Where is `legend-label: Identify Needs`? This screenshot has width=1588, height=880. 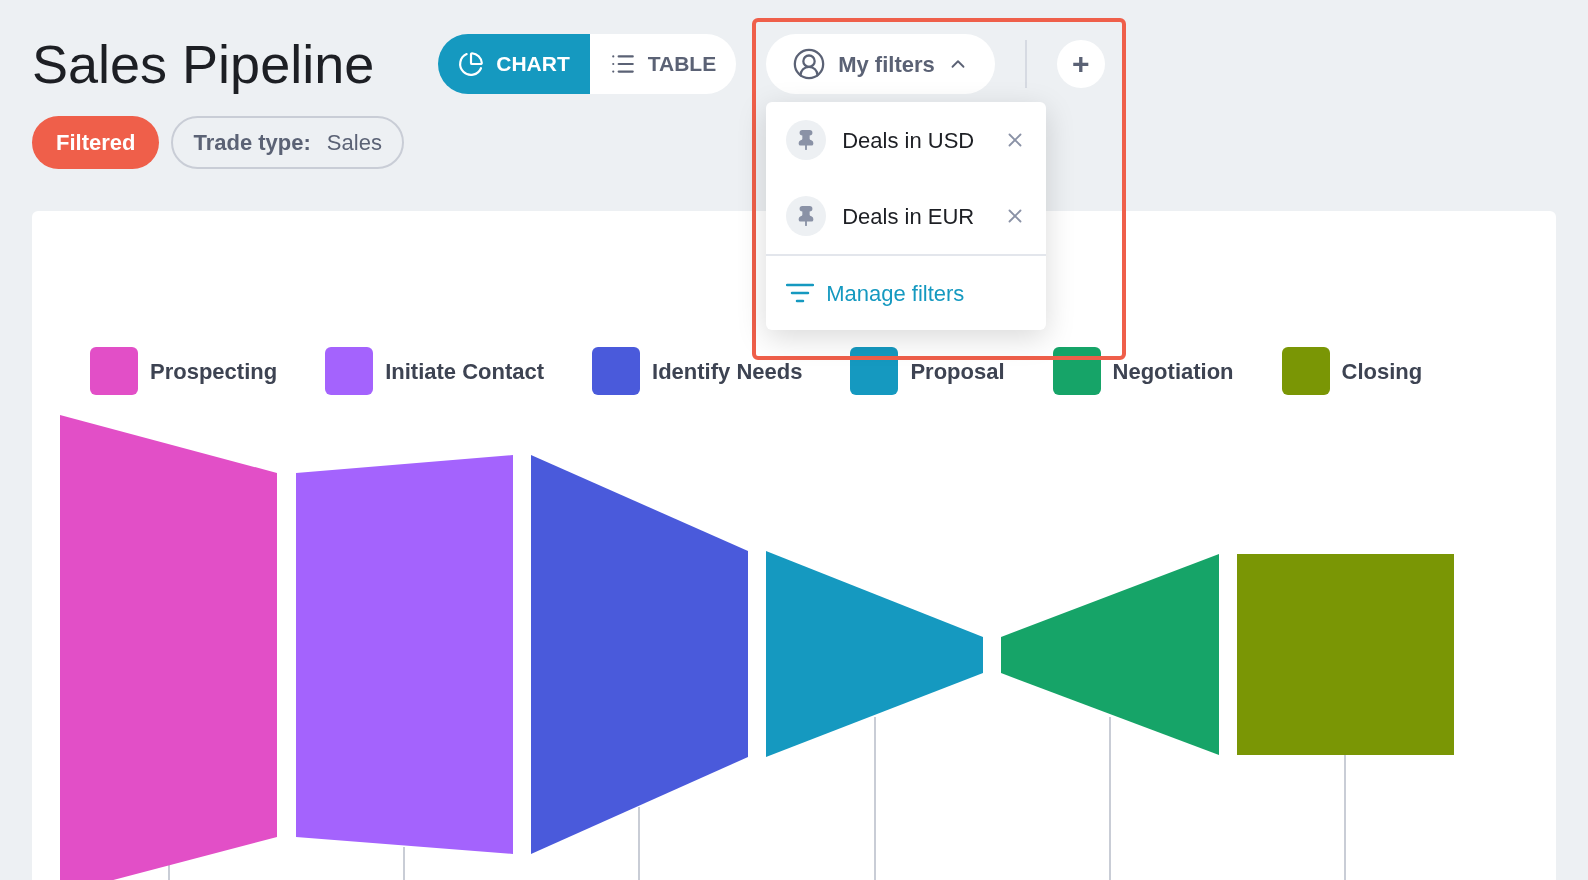
legend-label: Identify Needs is located at coordinates (727, 371).